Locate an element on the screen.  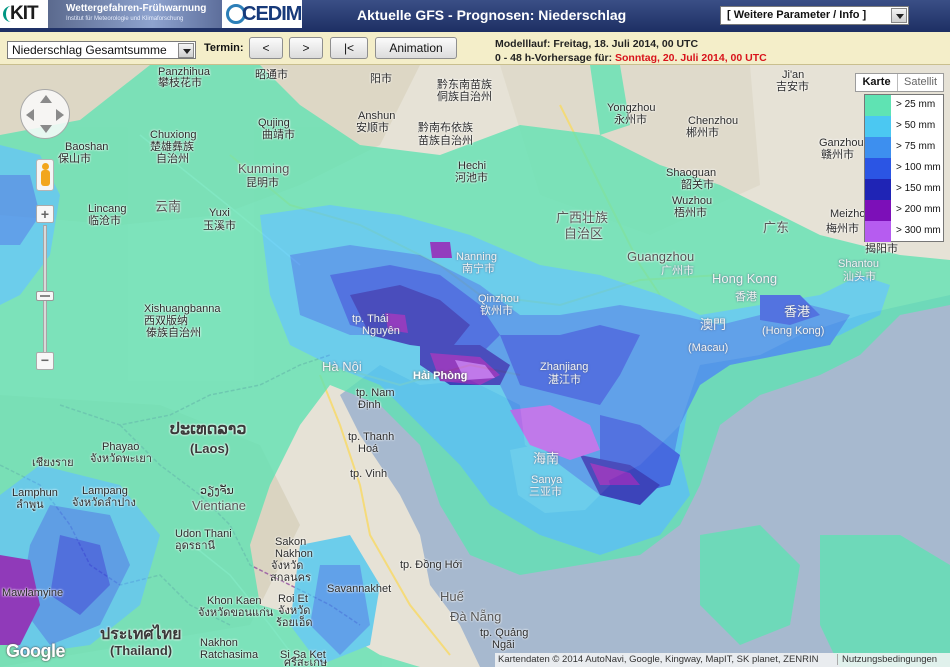
place-label: จังหวัดขอนแก่น is located at coordinates (236, 613).